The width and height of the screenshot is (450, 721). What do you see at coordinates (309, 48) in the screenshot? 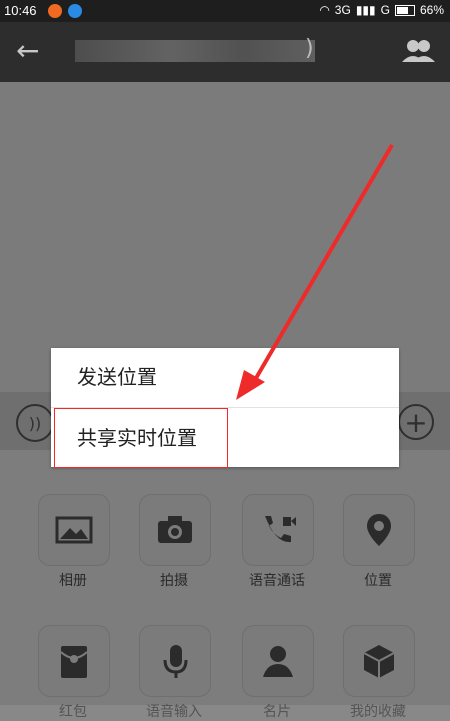
I see `chat-title-suffix: )` at bounding box center [309, 48].